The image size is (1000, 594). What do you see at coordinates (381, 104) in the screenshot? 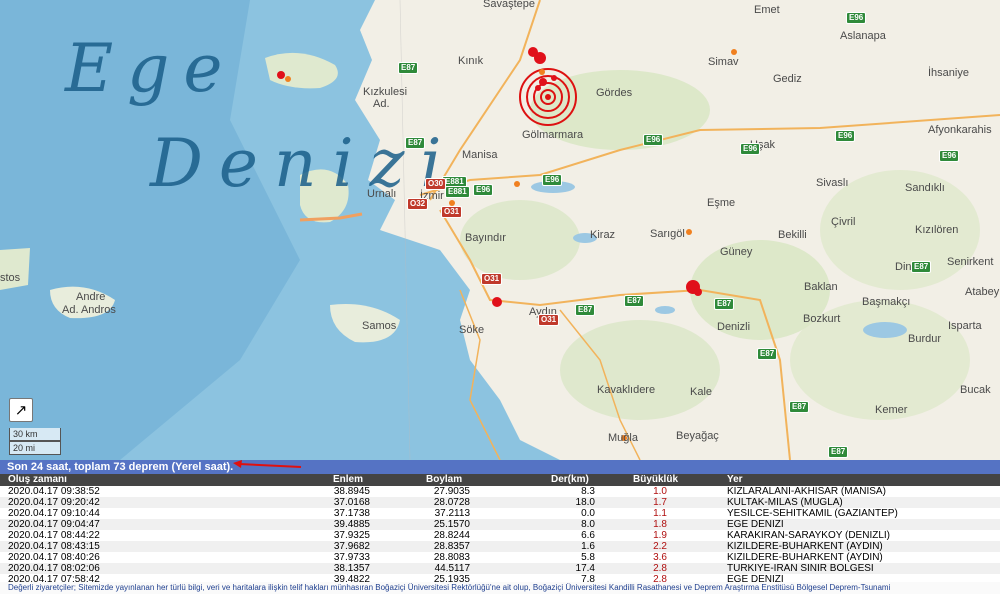
I see `place-label-ad: Ad.` at bounding box center [381, 104].